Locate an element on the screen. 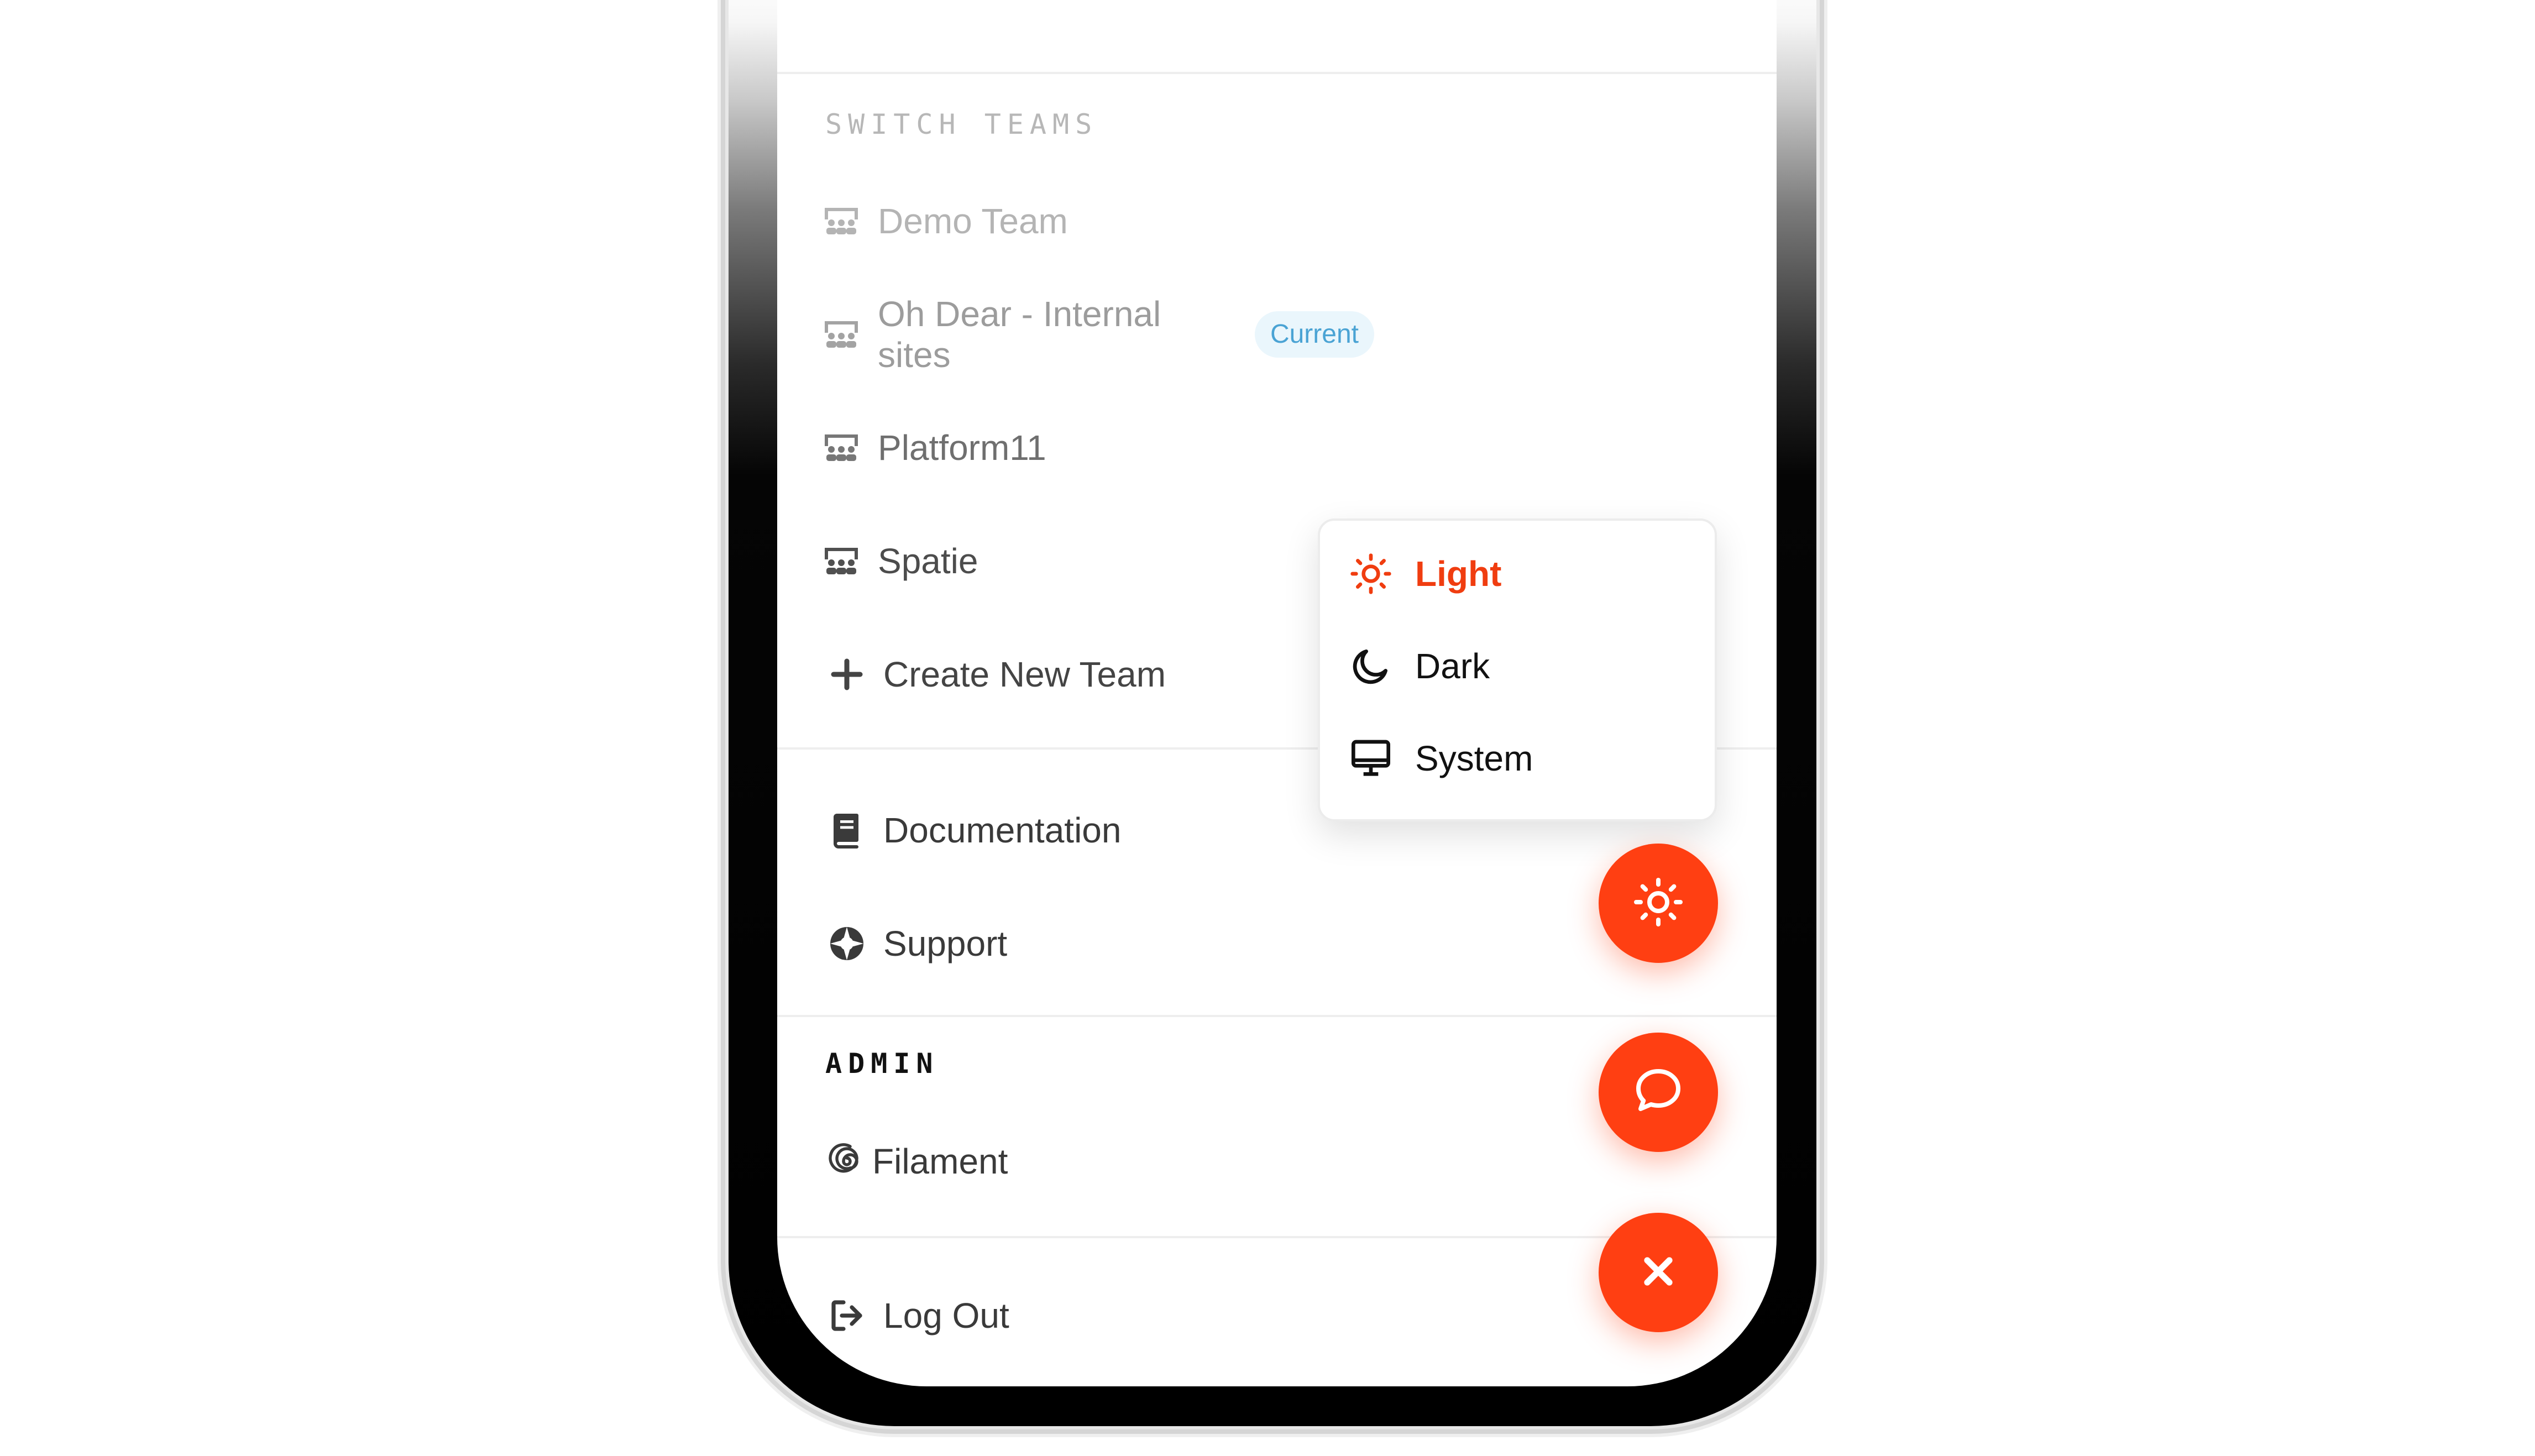 This screenshot has width=2535, height=1456. logout-button: Log Out is located at coordinates (1103, 1315).